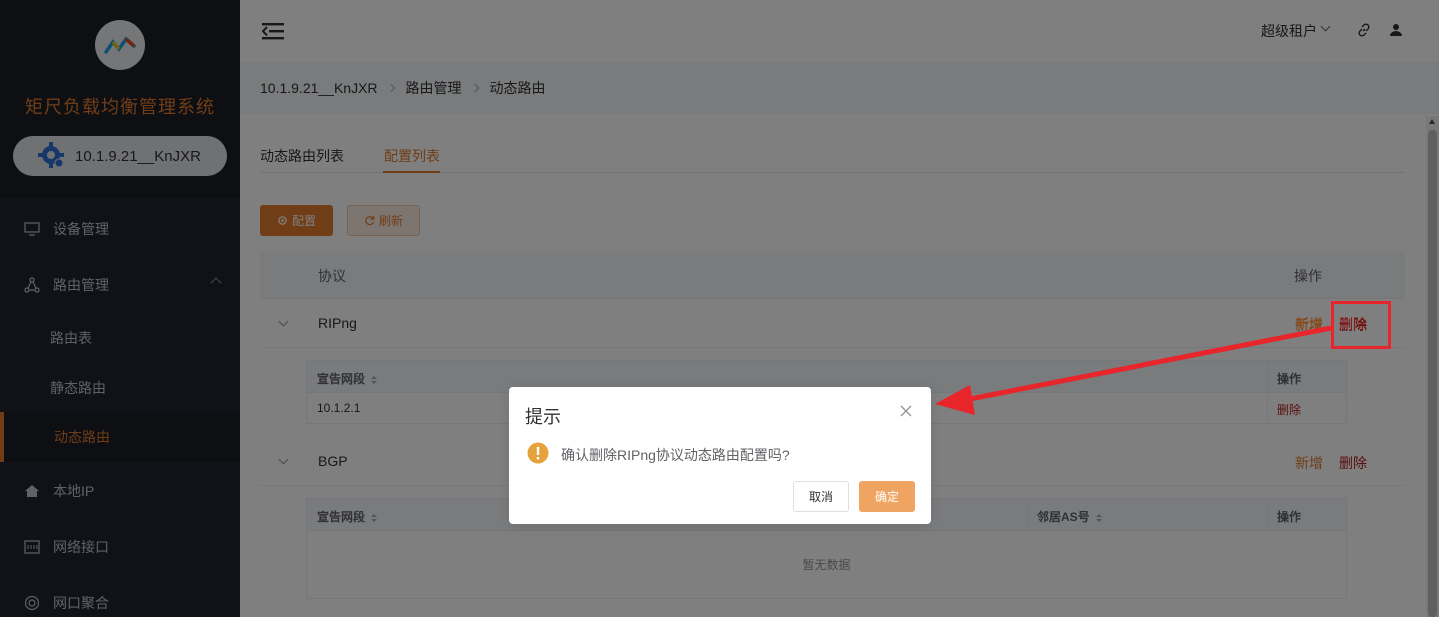 The image size is (1439, 617). I want to click on cancel-button: 取消, so click(821, 496).